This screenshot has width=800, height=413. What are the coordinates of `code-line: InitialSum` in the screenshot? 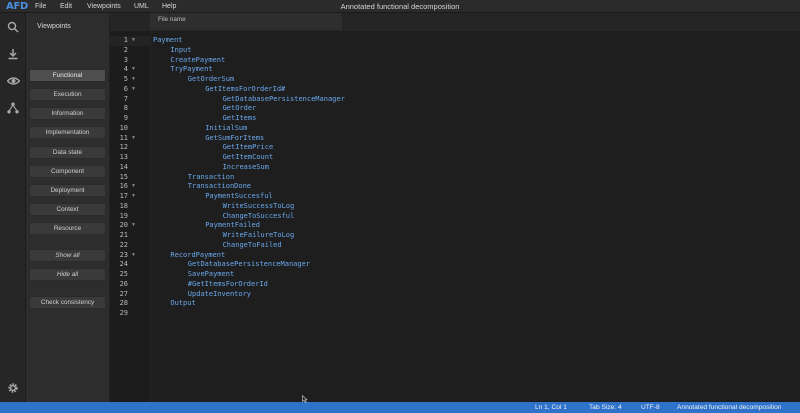 It's located at (226, 129).